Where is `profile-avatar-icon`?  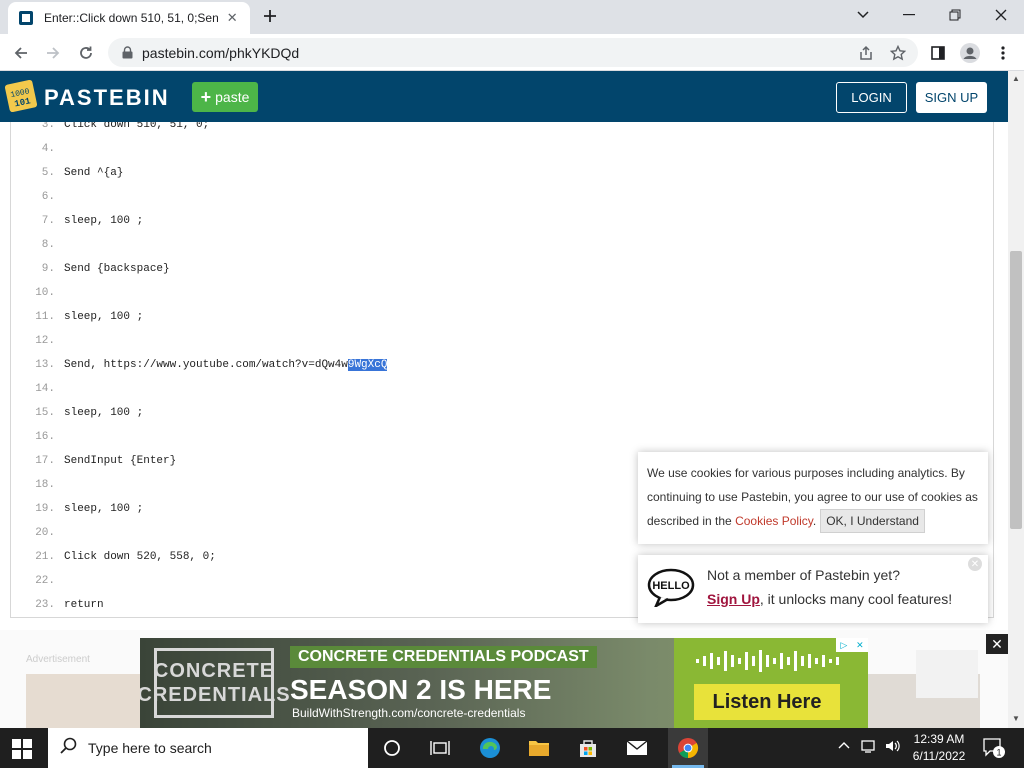
profile-avatar-icon is located at coordinates (970, 53).